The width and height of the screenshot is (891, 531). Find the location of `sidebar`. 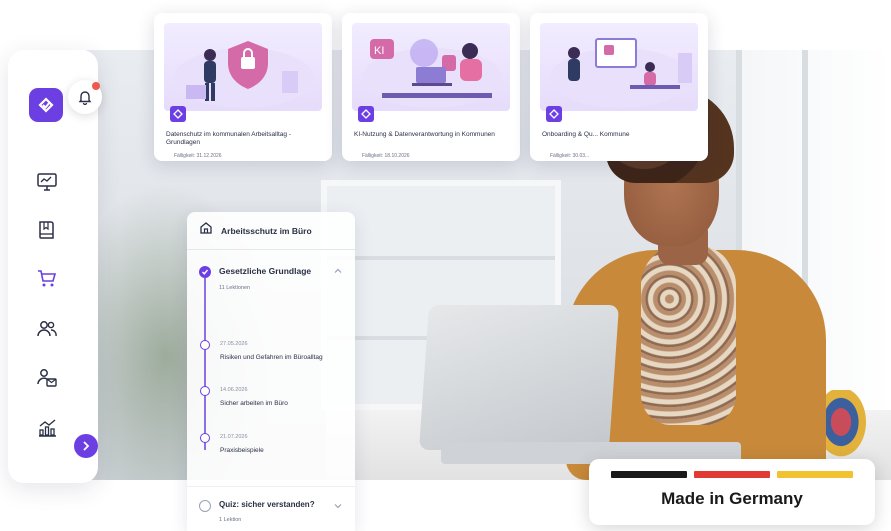

sidebar is located at coordinates (53, 266).